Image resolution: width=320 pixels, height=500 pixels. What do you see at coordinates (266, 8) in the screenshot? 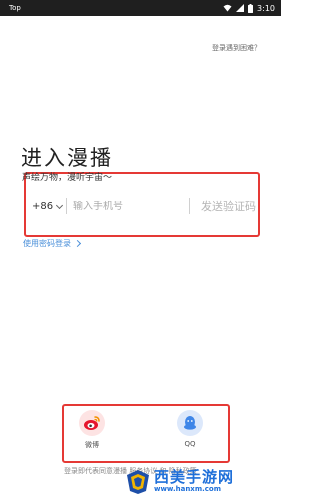
I see `status-time: 3:10` at bounding box center [266, 8].